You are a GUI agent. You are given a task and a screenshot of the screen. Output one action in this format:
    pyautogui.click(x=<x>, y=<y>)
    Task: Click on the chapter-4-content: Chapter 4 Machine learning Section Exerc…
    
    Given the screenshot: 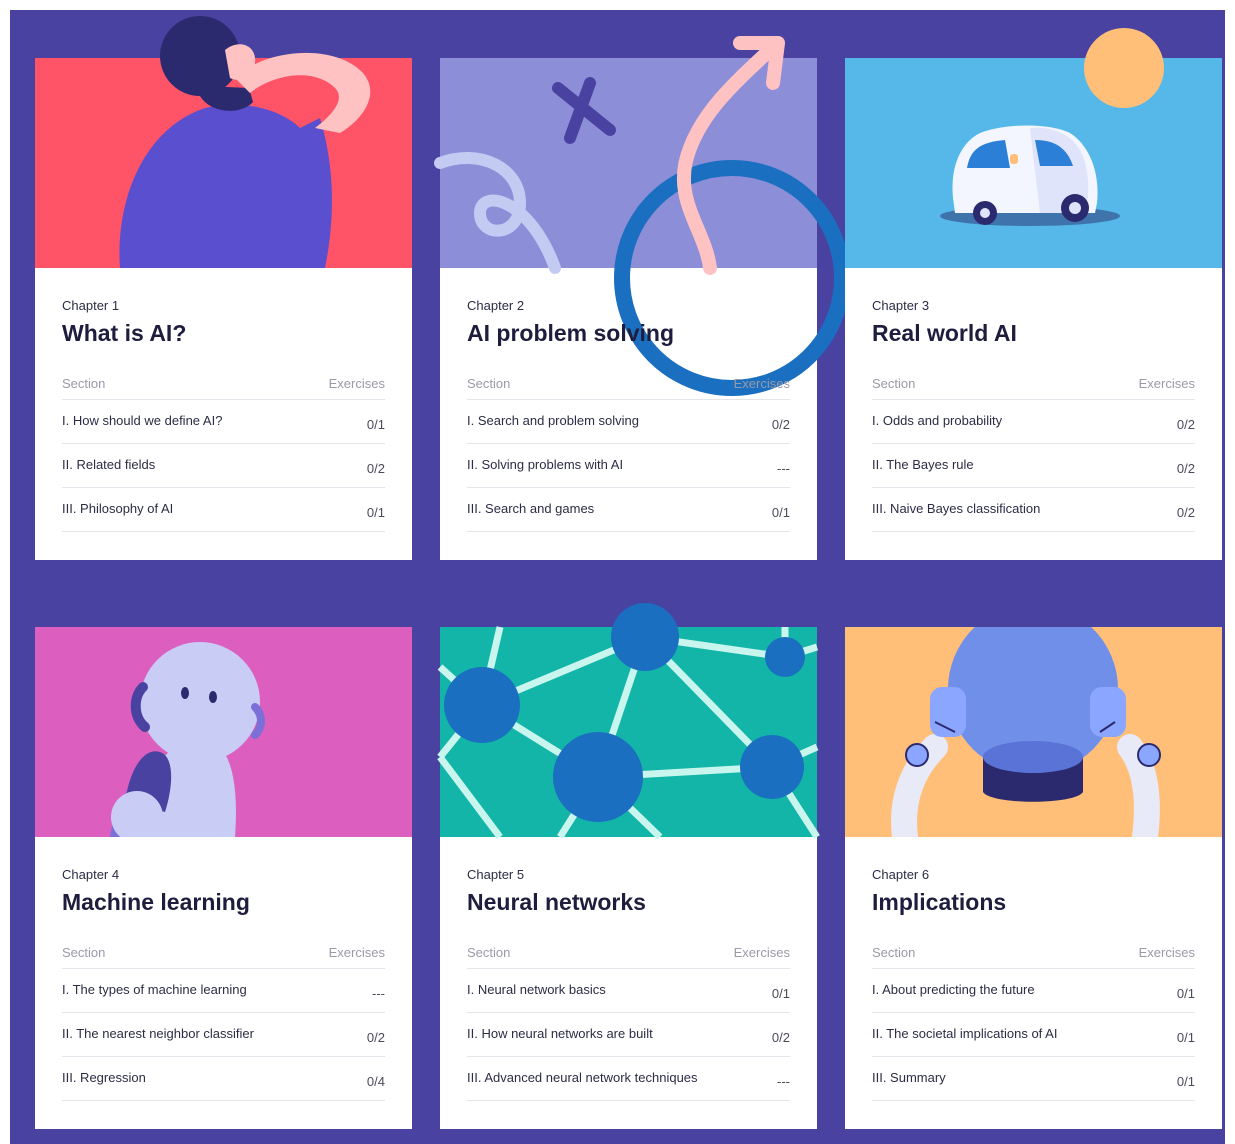 What is the action you would take?
    pyautogui.click(x=223, y=983)
    